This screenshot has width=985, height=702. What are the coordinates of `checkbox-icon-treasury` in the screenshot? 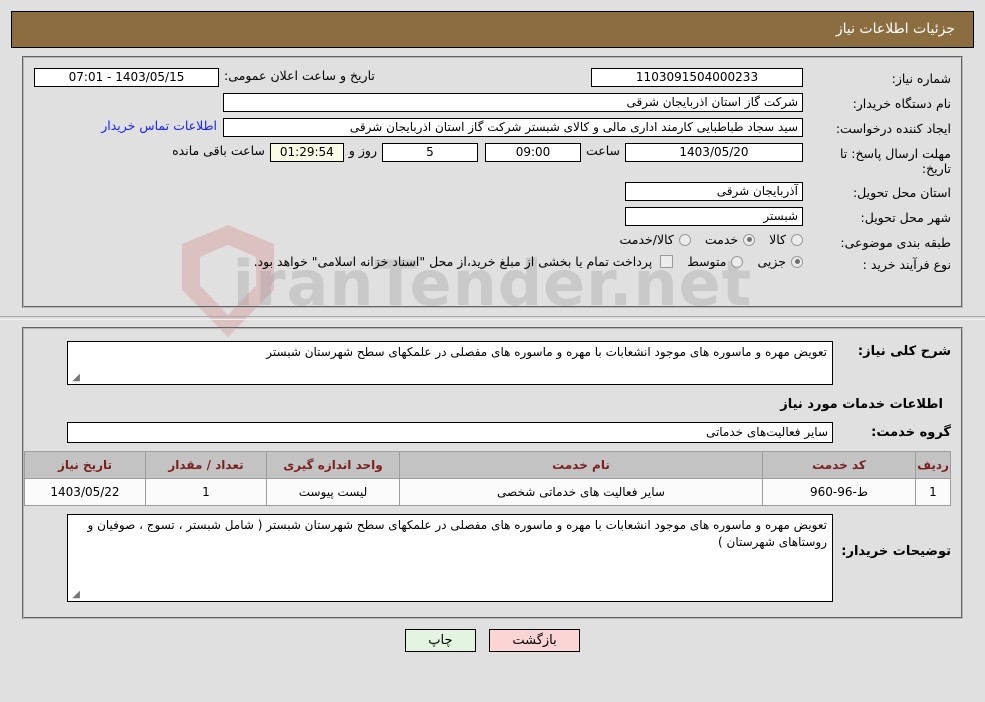 It's located at (667, 261).